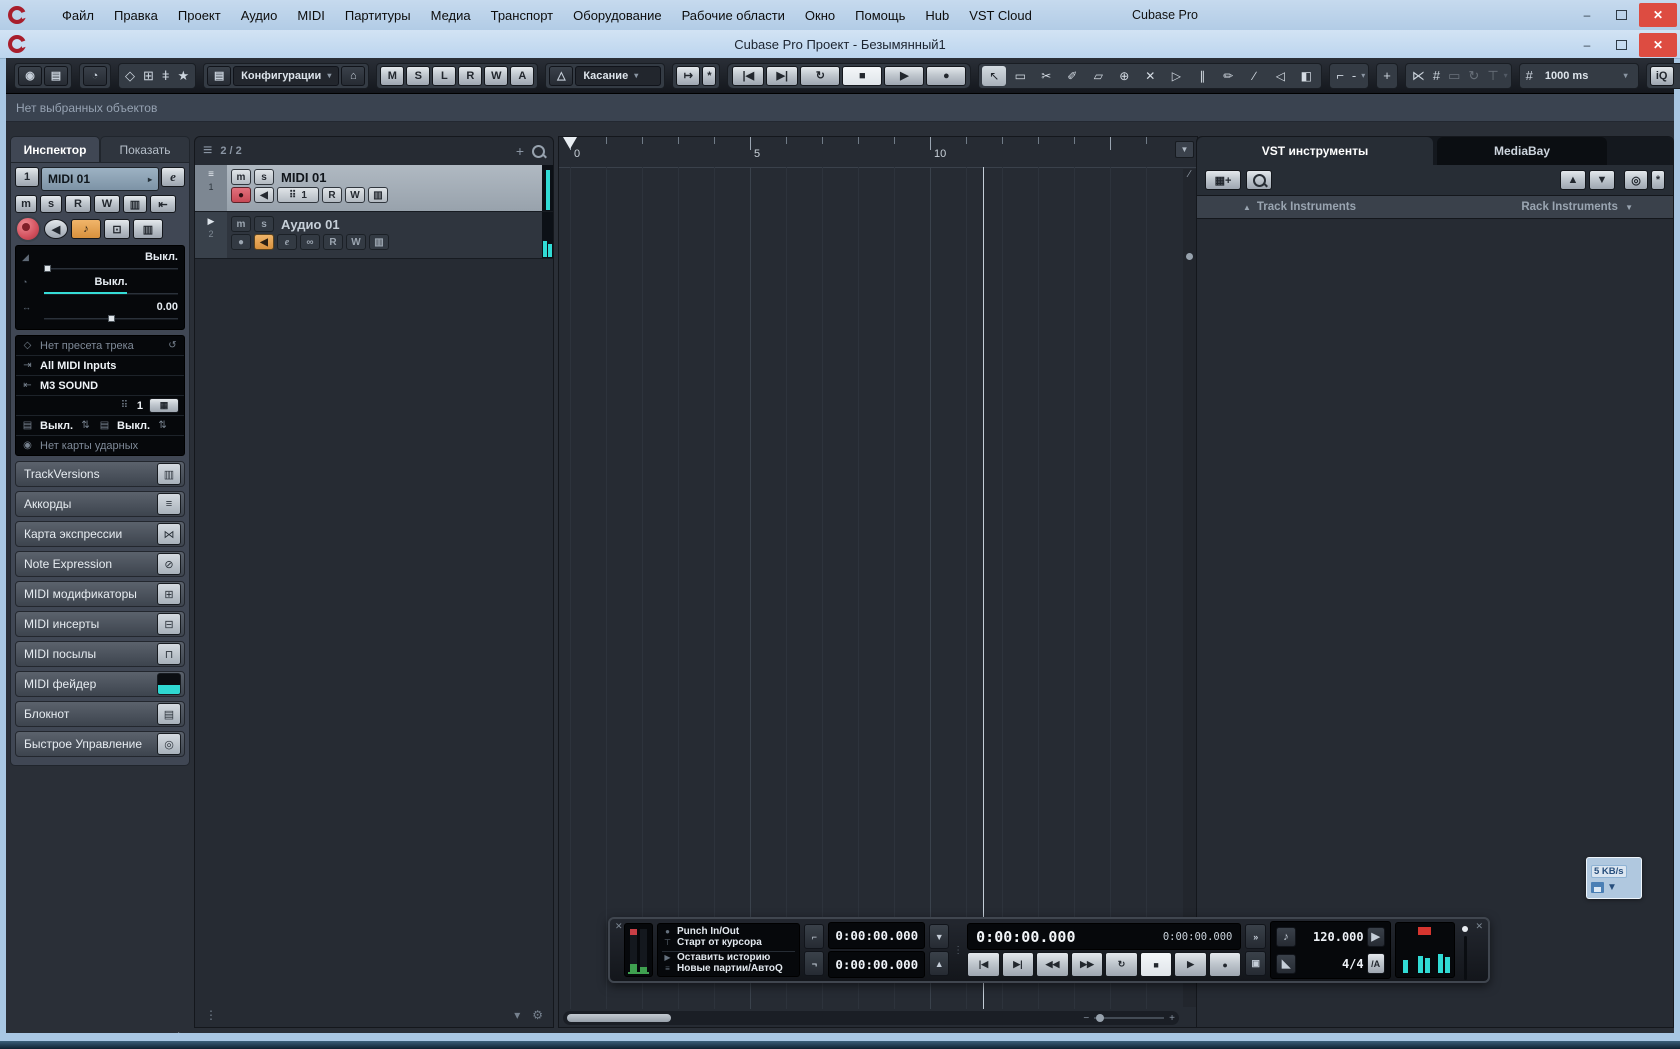 The height and width of the screenshot is (1049, 1680). I want to click on menu-item: Рабочие области, so click(733, 15).